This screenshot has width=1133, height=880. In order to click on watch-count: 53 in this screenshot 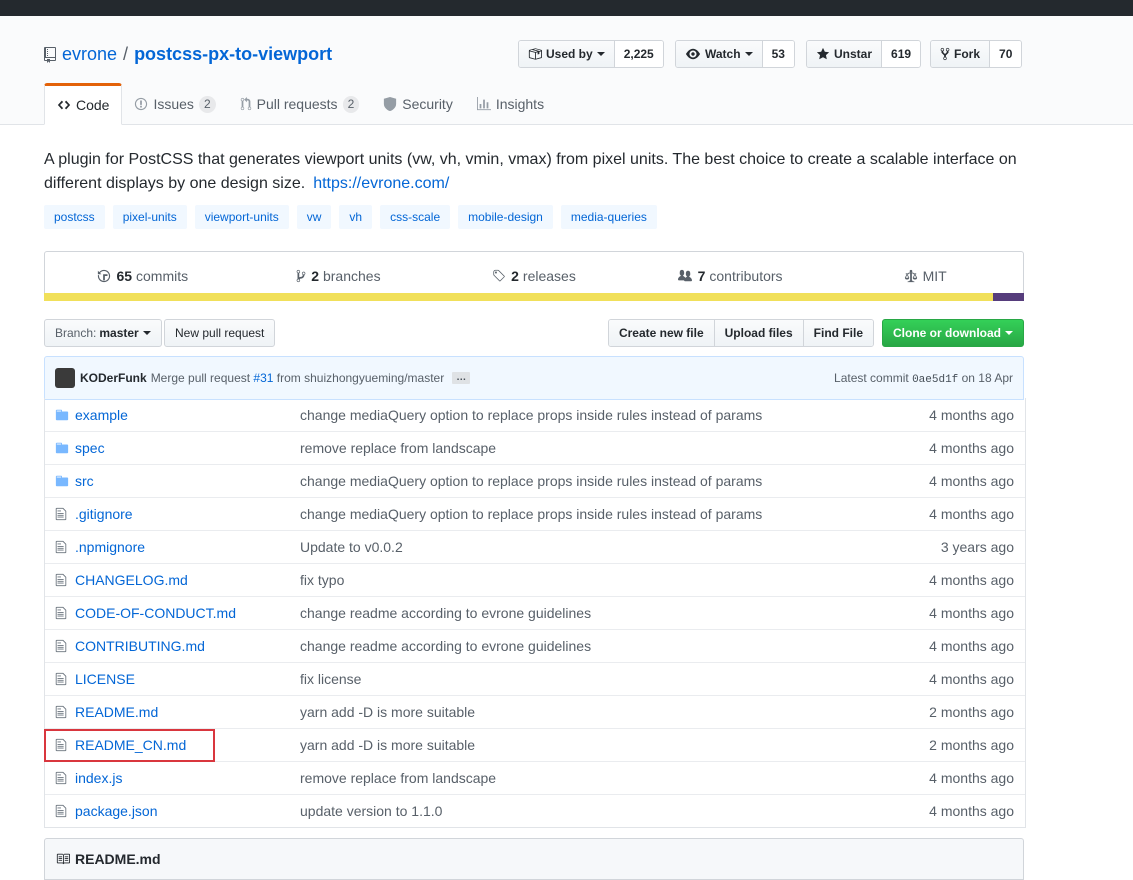, I will do `click(777, 54)`.